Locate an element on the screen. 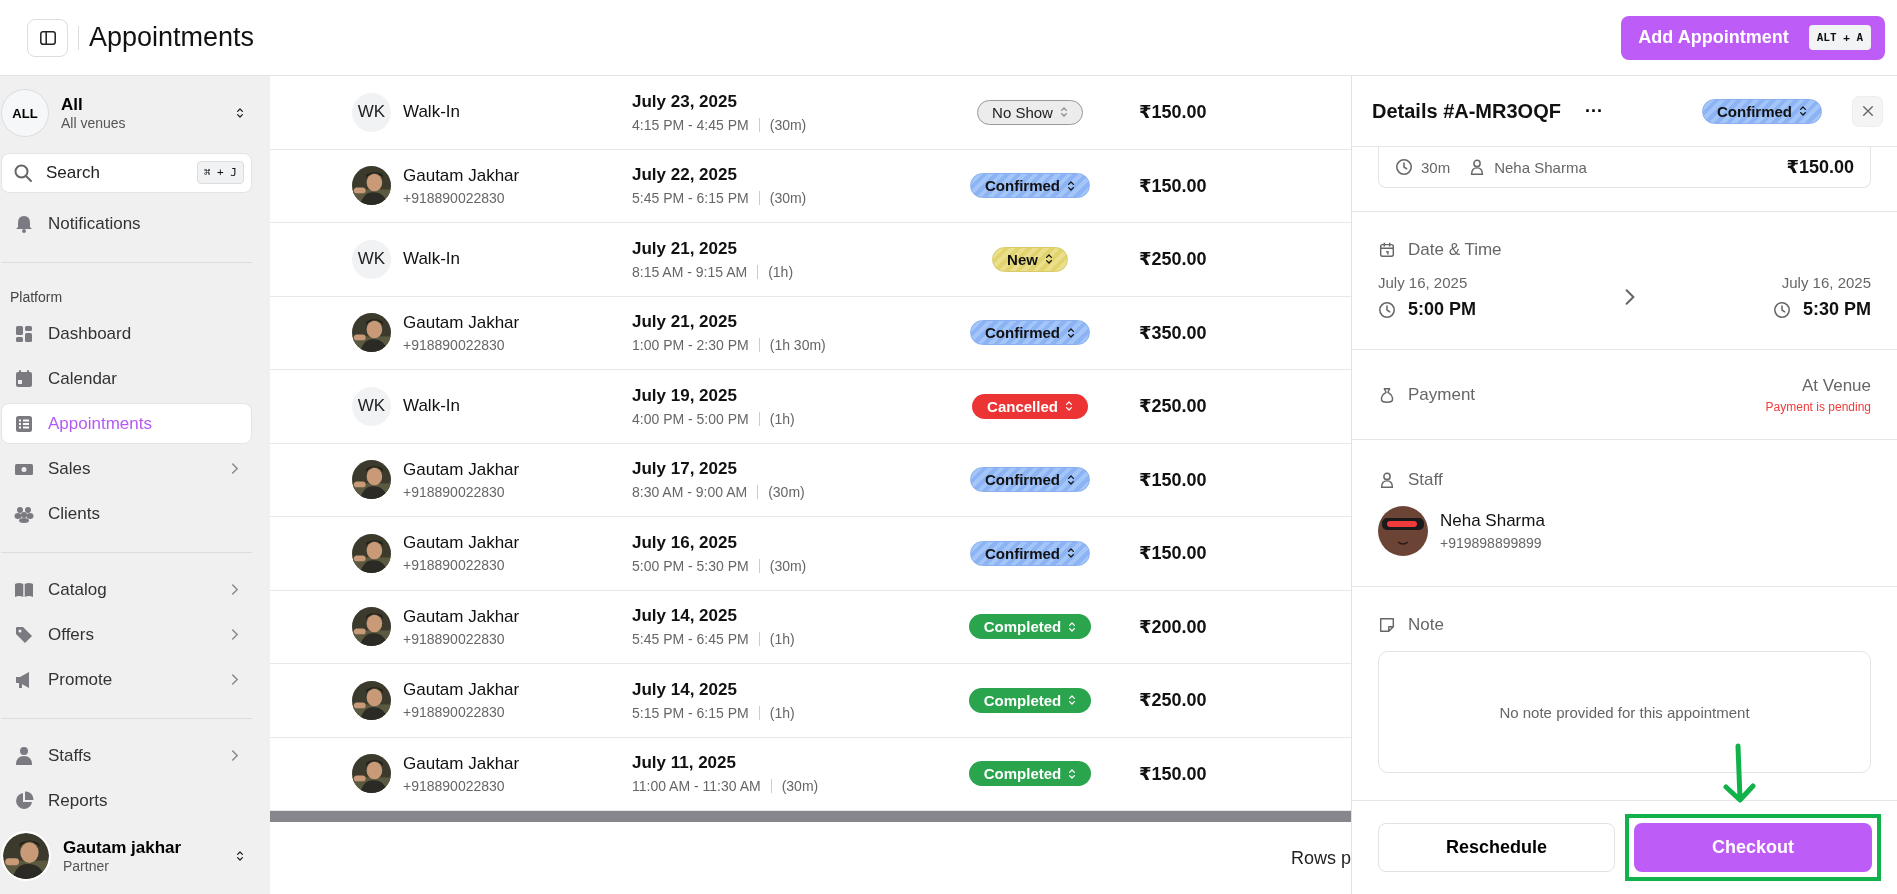  status-dropdown: No Show is located at coordinates (1030, 112).